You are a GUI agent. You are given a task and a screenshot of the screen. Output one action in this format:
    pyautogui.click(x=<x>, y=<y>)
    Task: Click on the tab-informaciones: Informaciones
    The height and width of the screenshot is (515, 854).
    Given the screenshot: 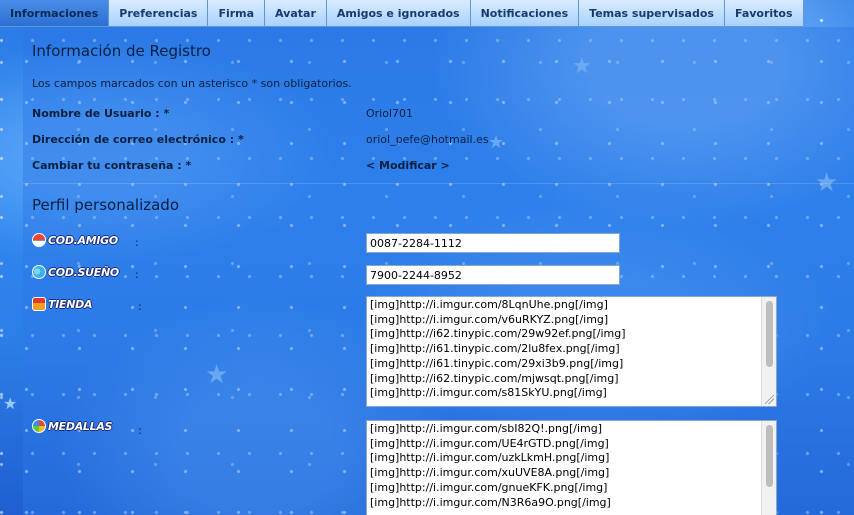 What is the action you would take?
    pyautogui.click(x=55, y=13)
    